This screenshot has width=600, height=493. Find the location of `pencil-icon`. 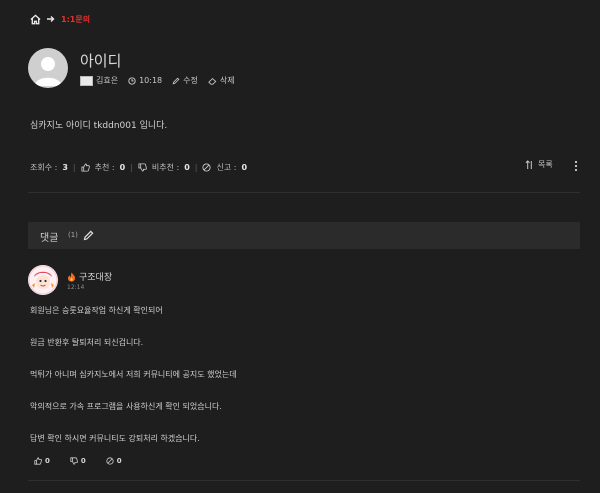

pencil-icon is located at coordinates (176, 81).